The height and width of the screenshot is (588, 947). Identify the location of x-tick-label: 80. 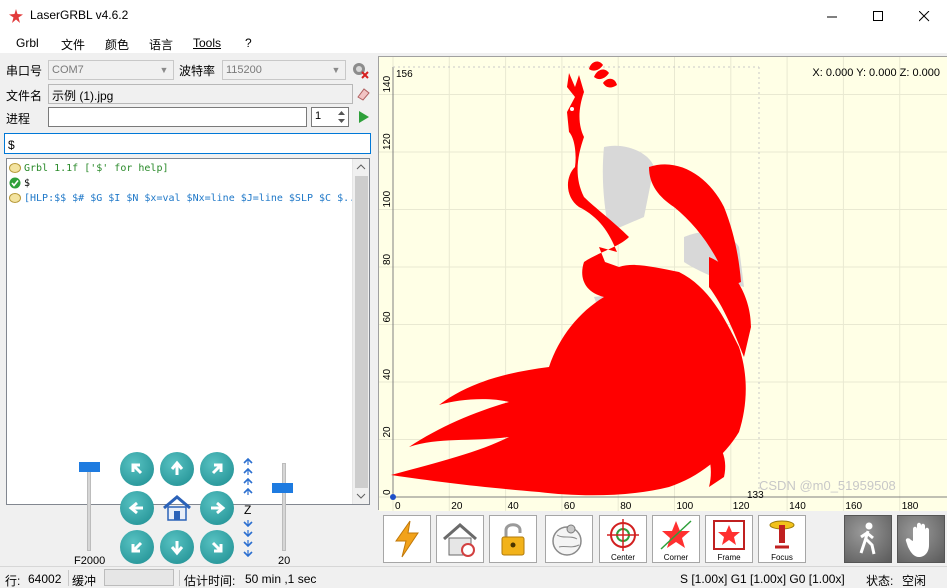
(626, 506).